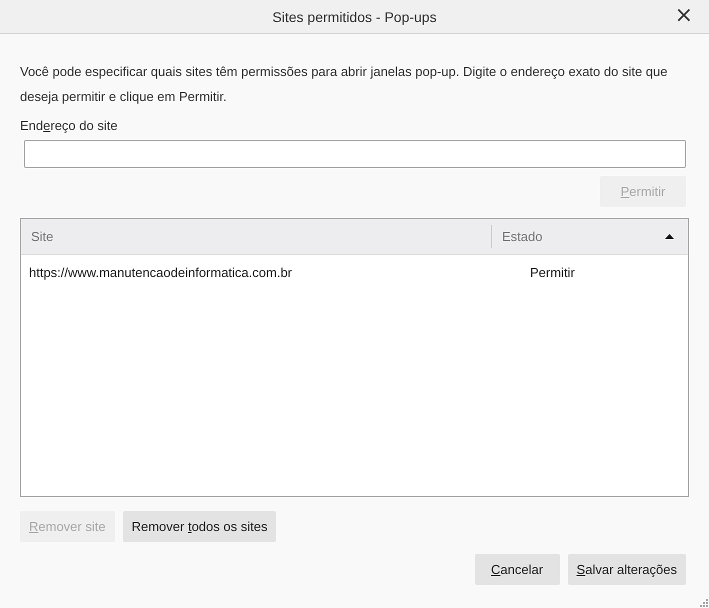 Image resolution: width=709 pixels, height=608 pixels. What do you see at coordinates (552, 272) in the screenshot?
I see `status-cell-text: Permitir` at bounding box center [552, 272].